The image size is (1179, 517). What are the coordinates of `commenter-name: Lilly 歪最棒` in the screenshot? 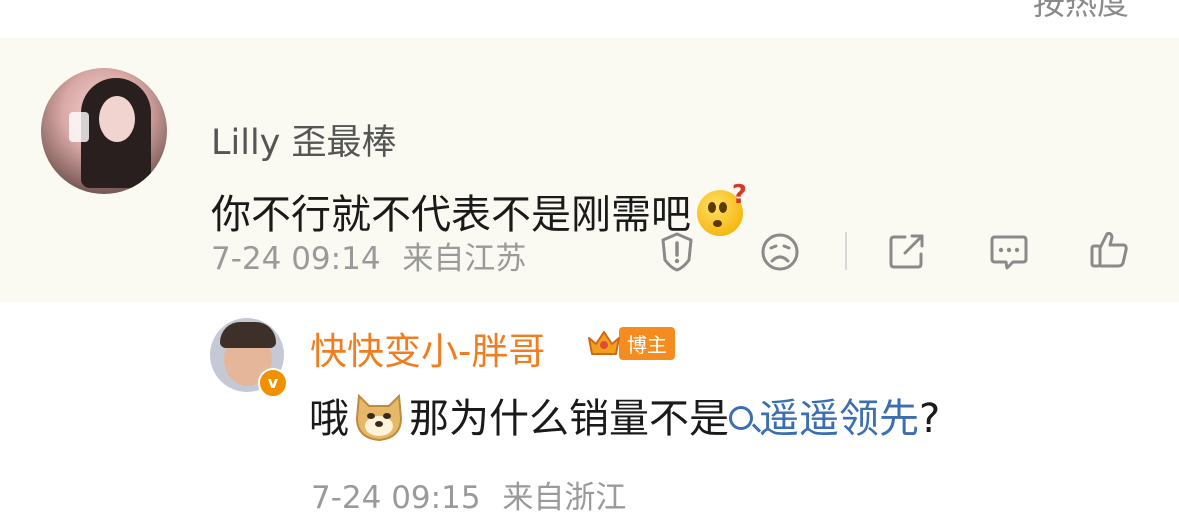 It's located at (304, 139).